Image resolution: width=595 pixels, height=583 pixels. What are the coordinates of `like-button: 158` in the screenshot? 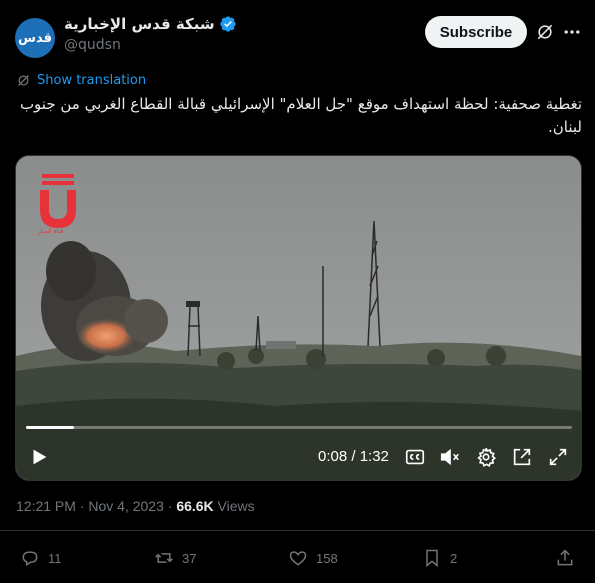 It's located at (313, 558).